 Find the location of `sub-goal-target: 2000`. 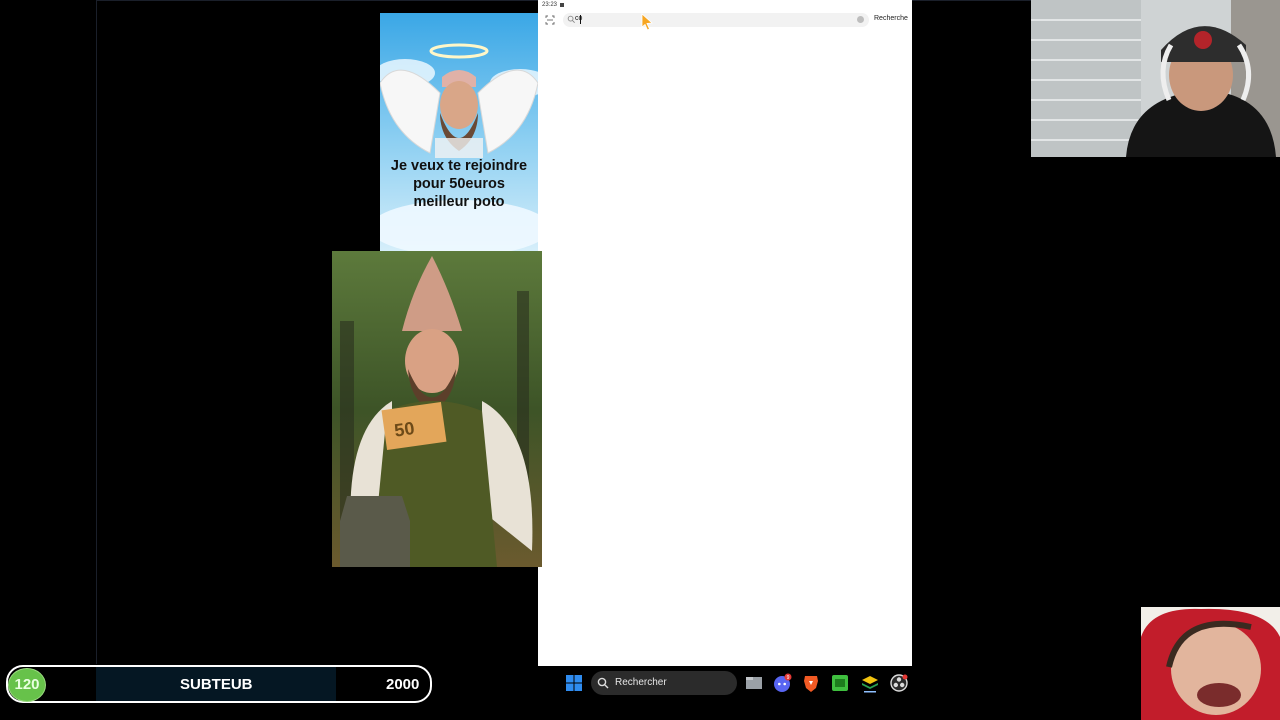

sub-goal-target: 2000 is located at coordinates (403, 684).